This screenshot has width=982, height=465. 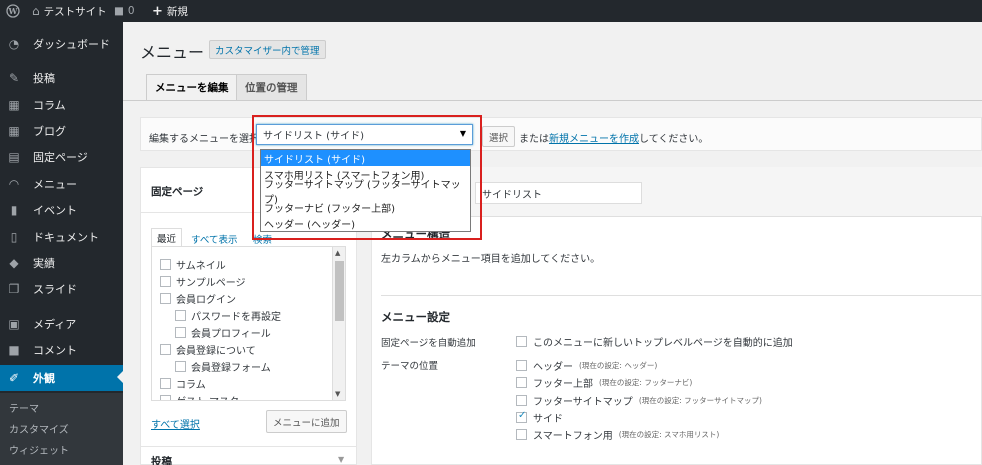 What do you see at coordinates (491, 11) in the screenshot?
I see `admin-bar: W ⌂ テストサイト ■ 0 + 新規` at bounding box center [491, 11].